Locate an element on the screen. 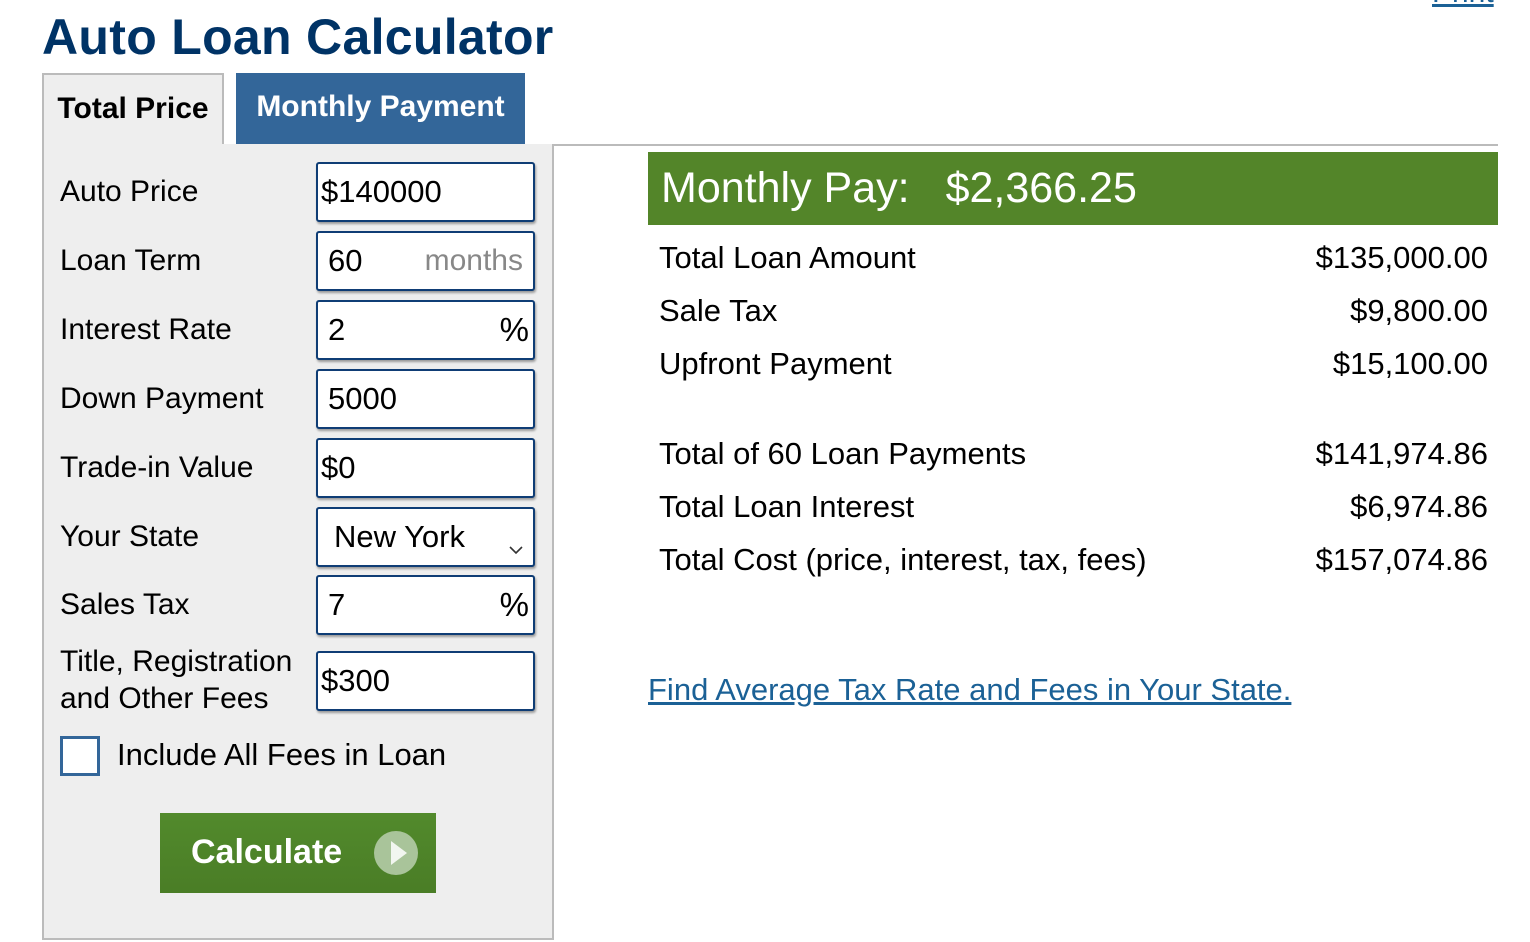  print-link: Print is located at coordinates (1463, 5).